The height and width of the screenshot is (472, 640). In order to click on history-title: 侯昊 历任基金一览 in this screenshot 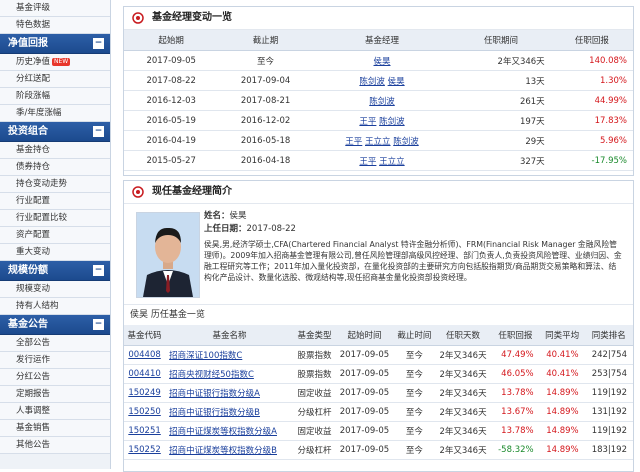, I will do `click(378, 314)`.